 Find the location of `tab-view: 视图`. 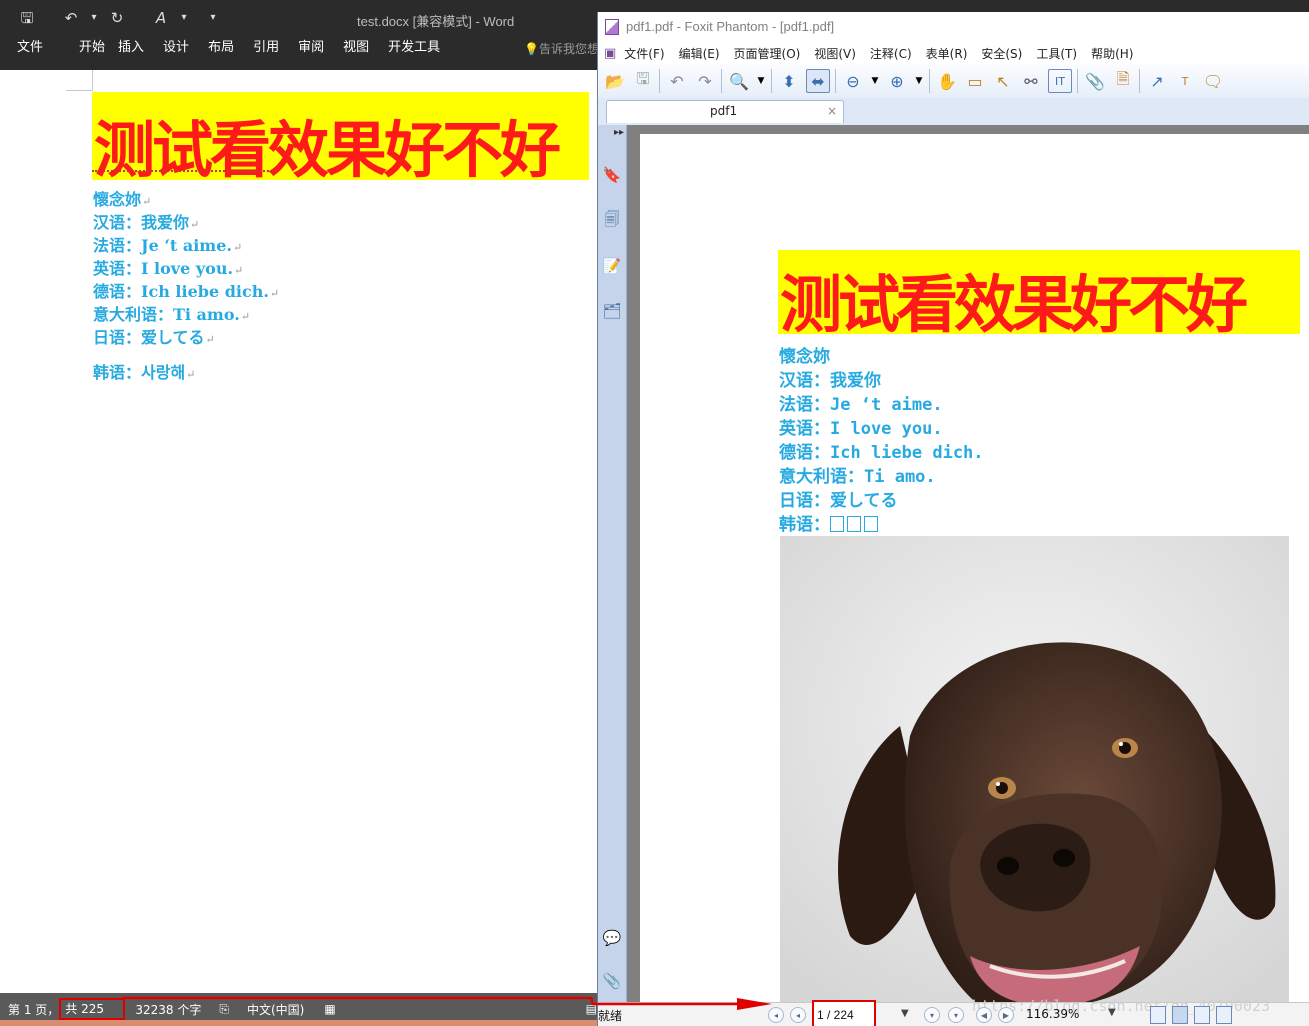

tab-view: 视图 is located at coordinates (356, 48).